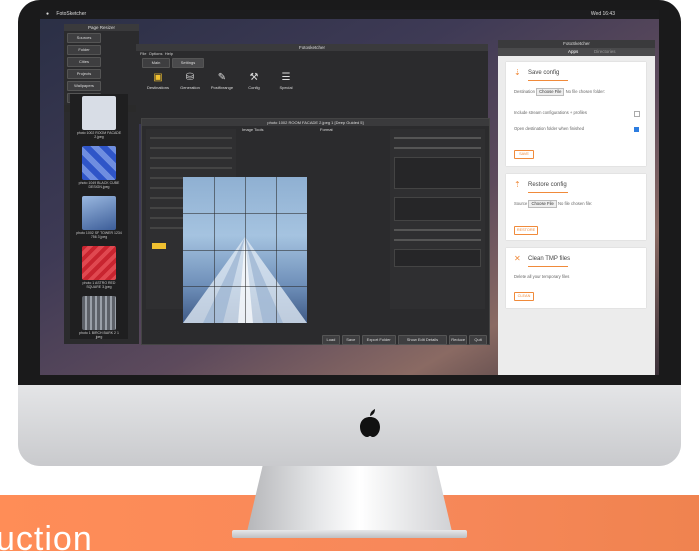 This screenshot has height=559, width=699. I want to click on monitor-stand, so click(349, 501).